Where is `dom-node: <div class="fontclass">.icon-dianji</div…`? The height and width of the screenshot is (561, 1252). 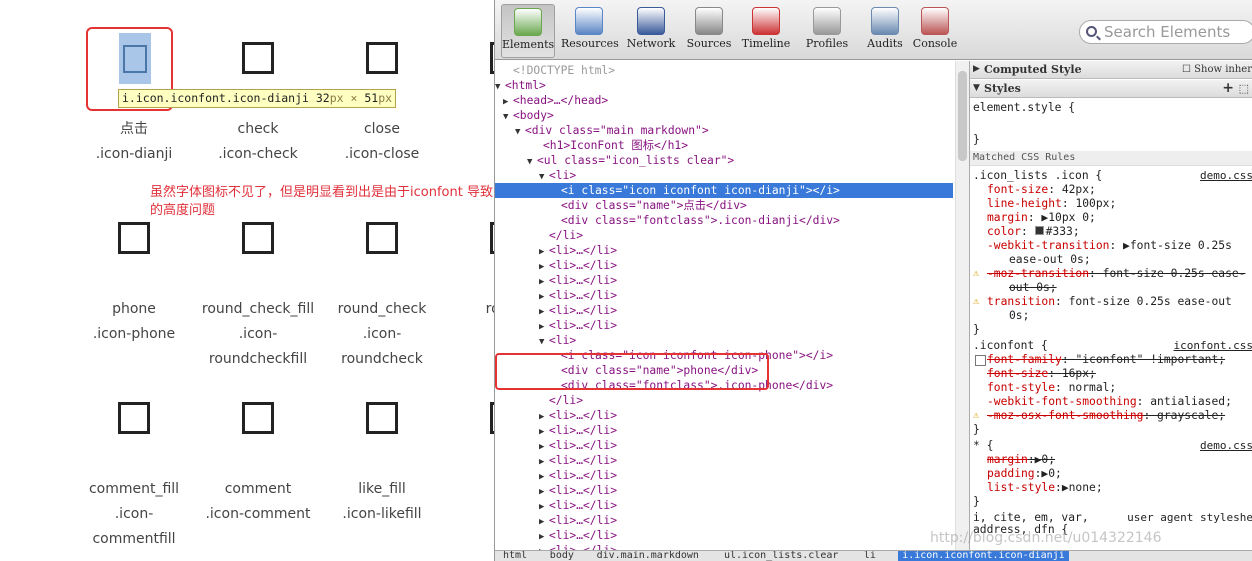
dom-node: <div class="fontclass">.icon-dianji</div… is located at coordinates (724, 220).